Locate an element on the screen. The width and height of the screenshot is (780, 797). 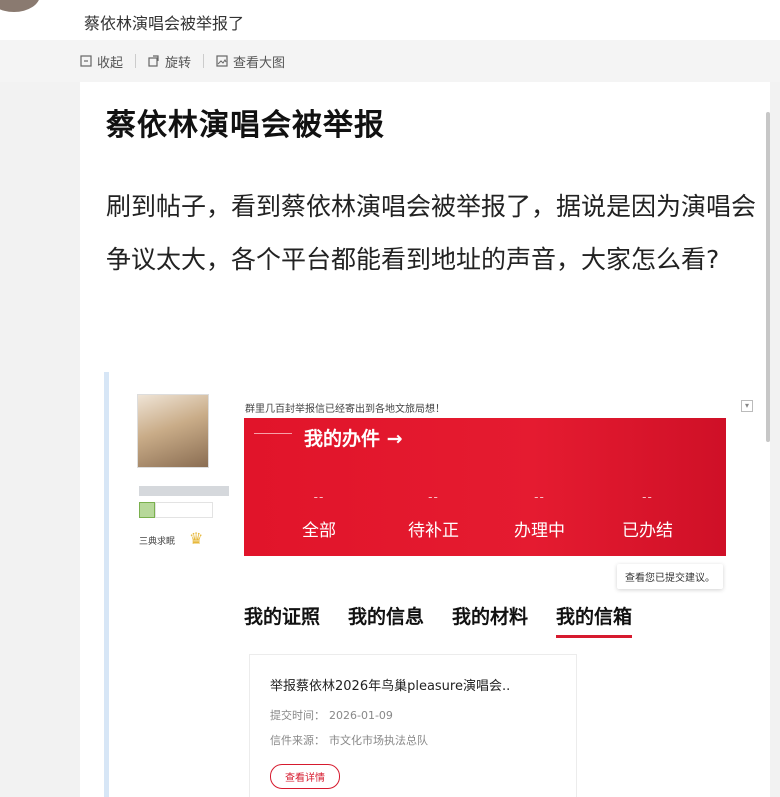
level-badge is located at coordinates (147, 510).